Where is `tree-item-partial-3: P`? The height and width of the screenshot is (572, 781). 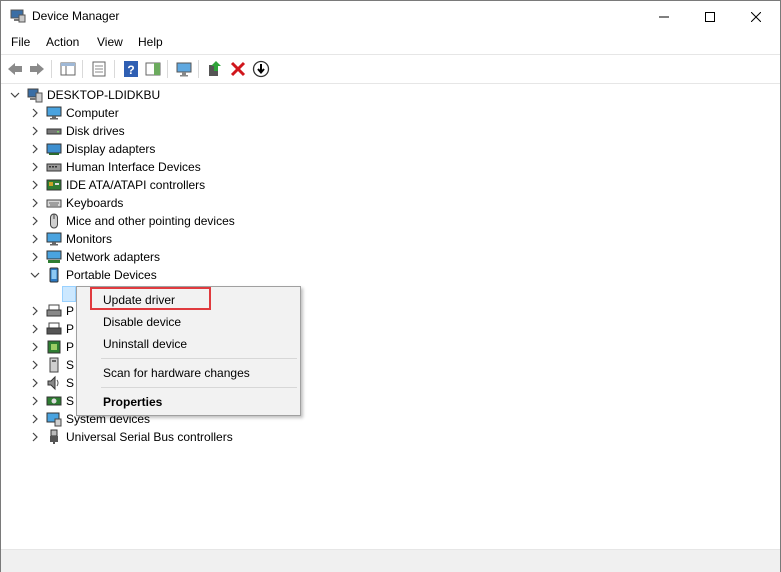
tree-item-partial-3: P is located at coordinates (38, 347).